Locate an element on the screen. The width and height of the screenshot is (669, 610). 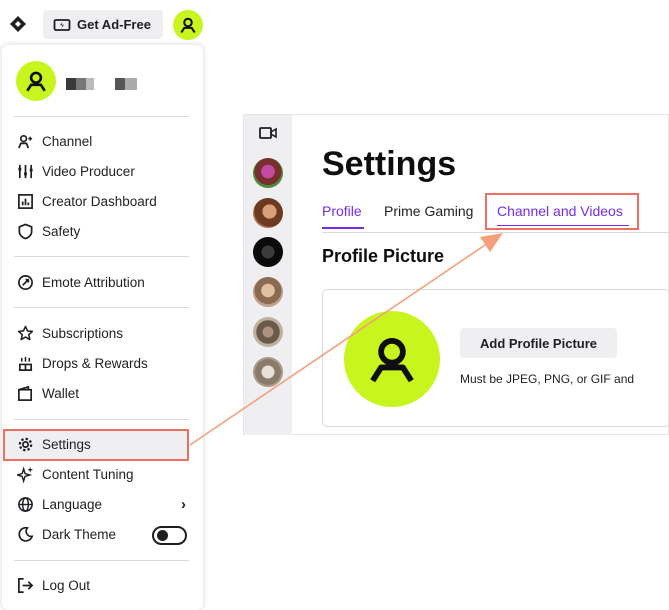
section-title: Profile Picture is located at coordinates (383, 256).